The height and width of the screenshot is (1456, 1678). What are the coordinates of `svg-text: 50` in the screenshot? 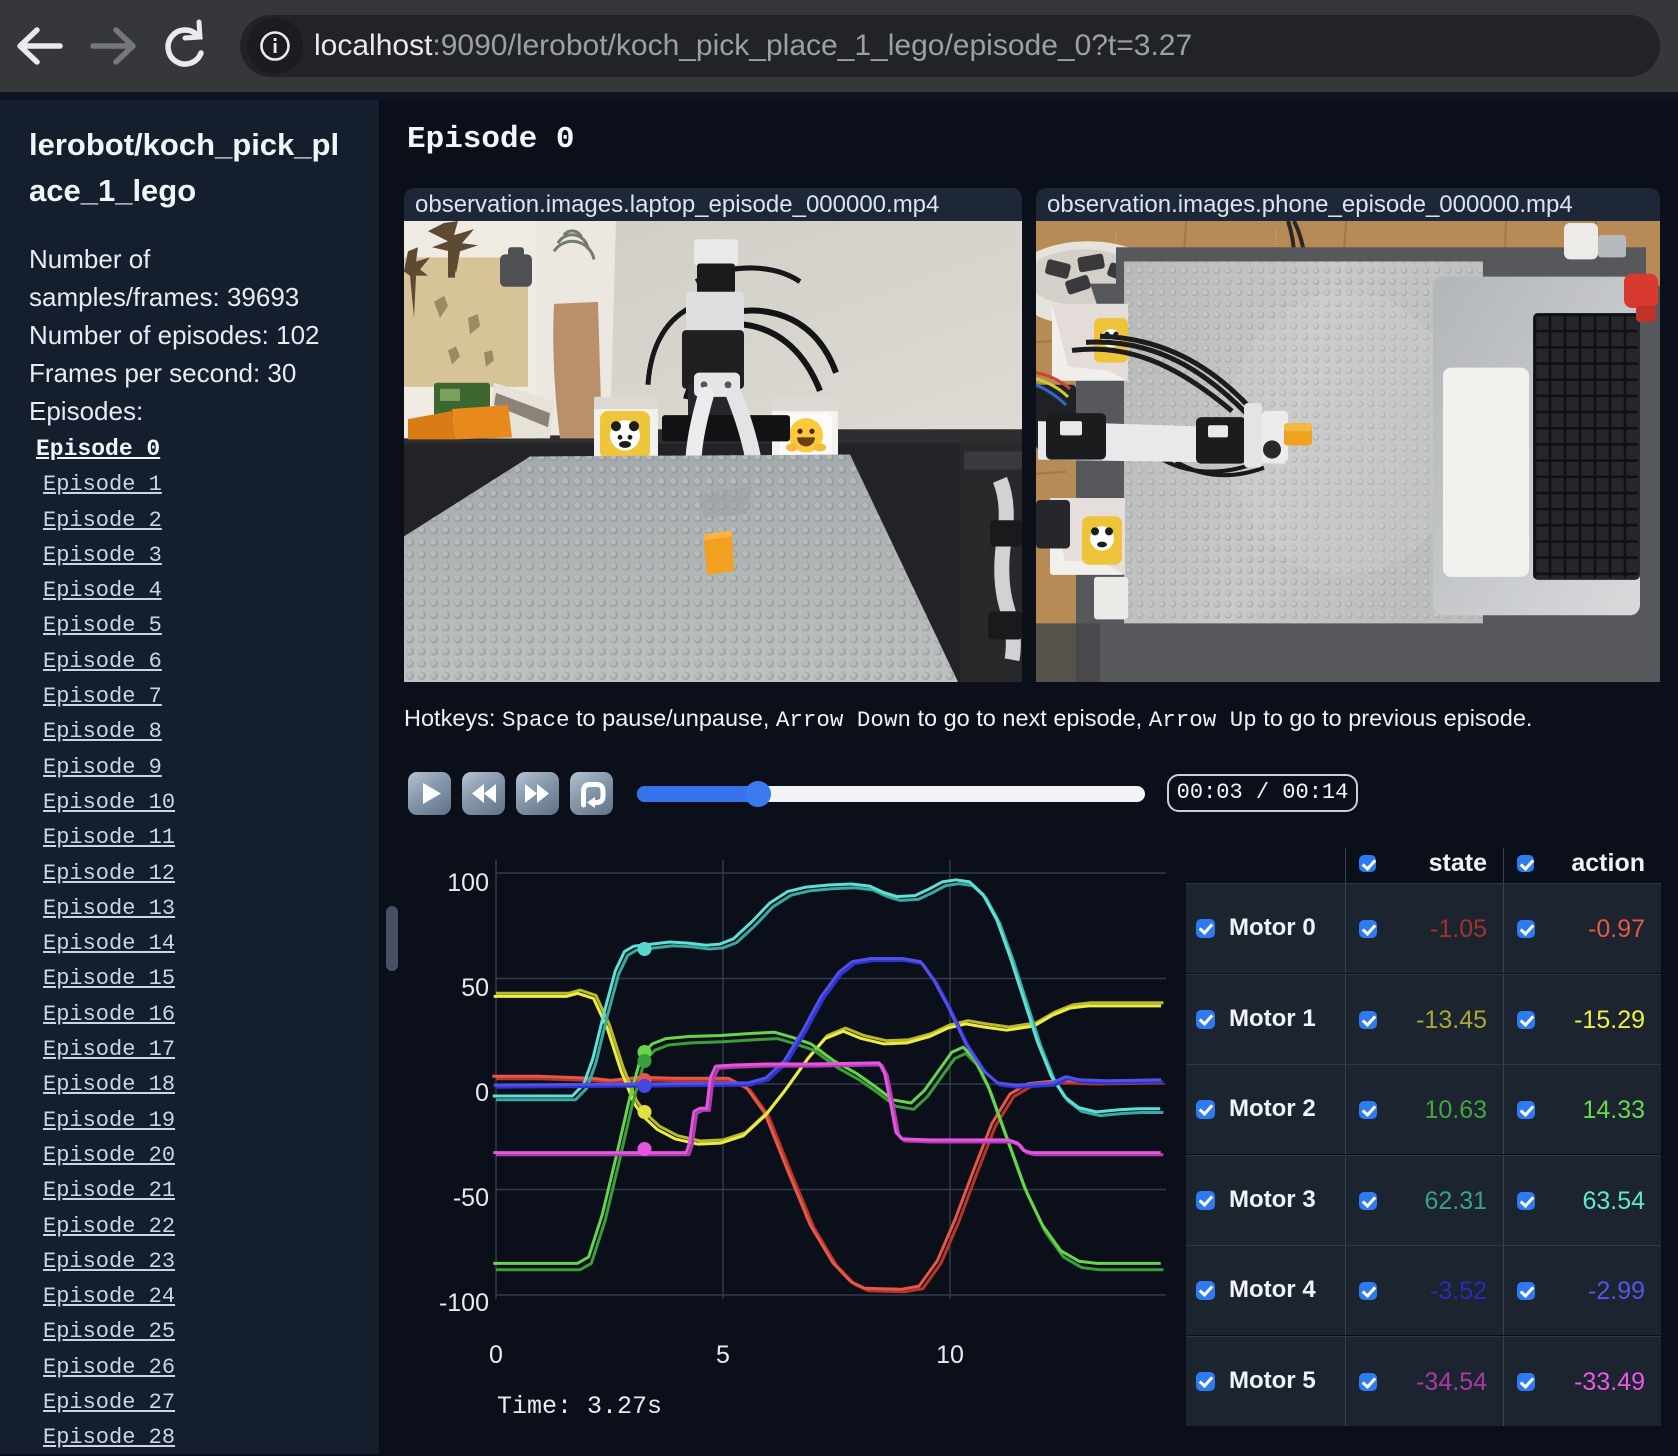 It's located at (475, 988).